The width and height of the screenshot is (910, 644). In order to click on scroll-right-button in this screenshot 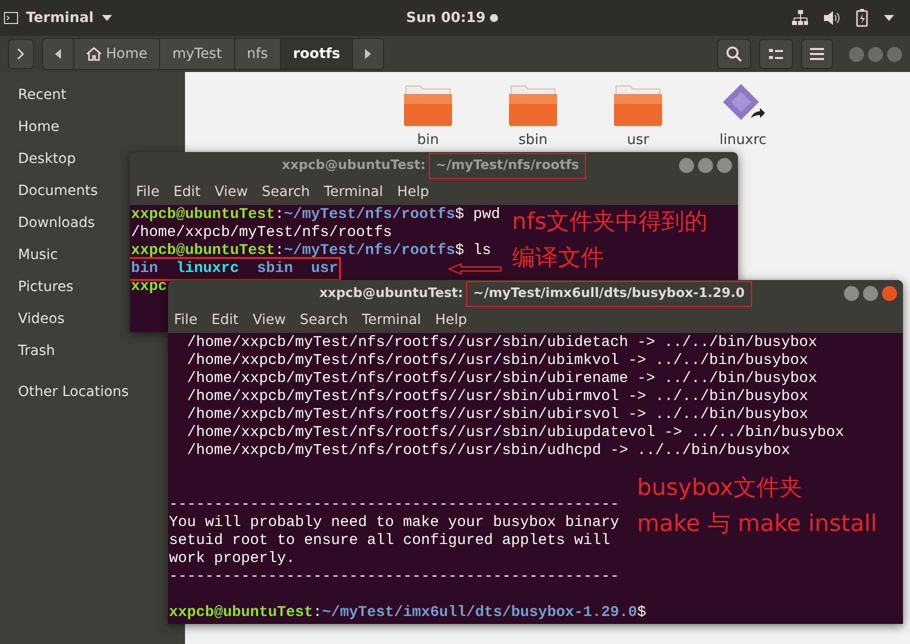, I will do `click(368, 54)`.